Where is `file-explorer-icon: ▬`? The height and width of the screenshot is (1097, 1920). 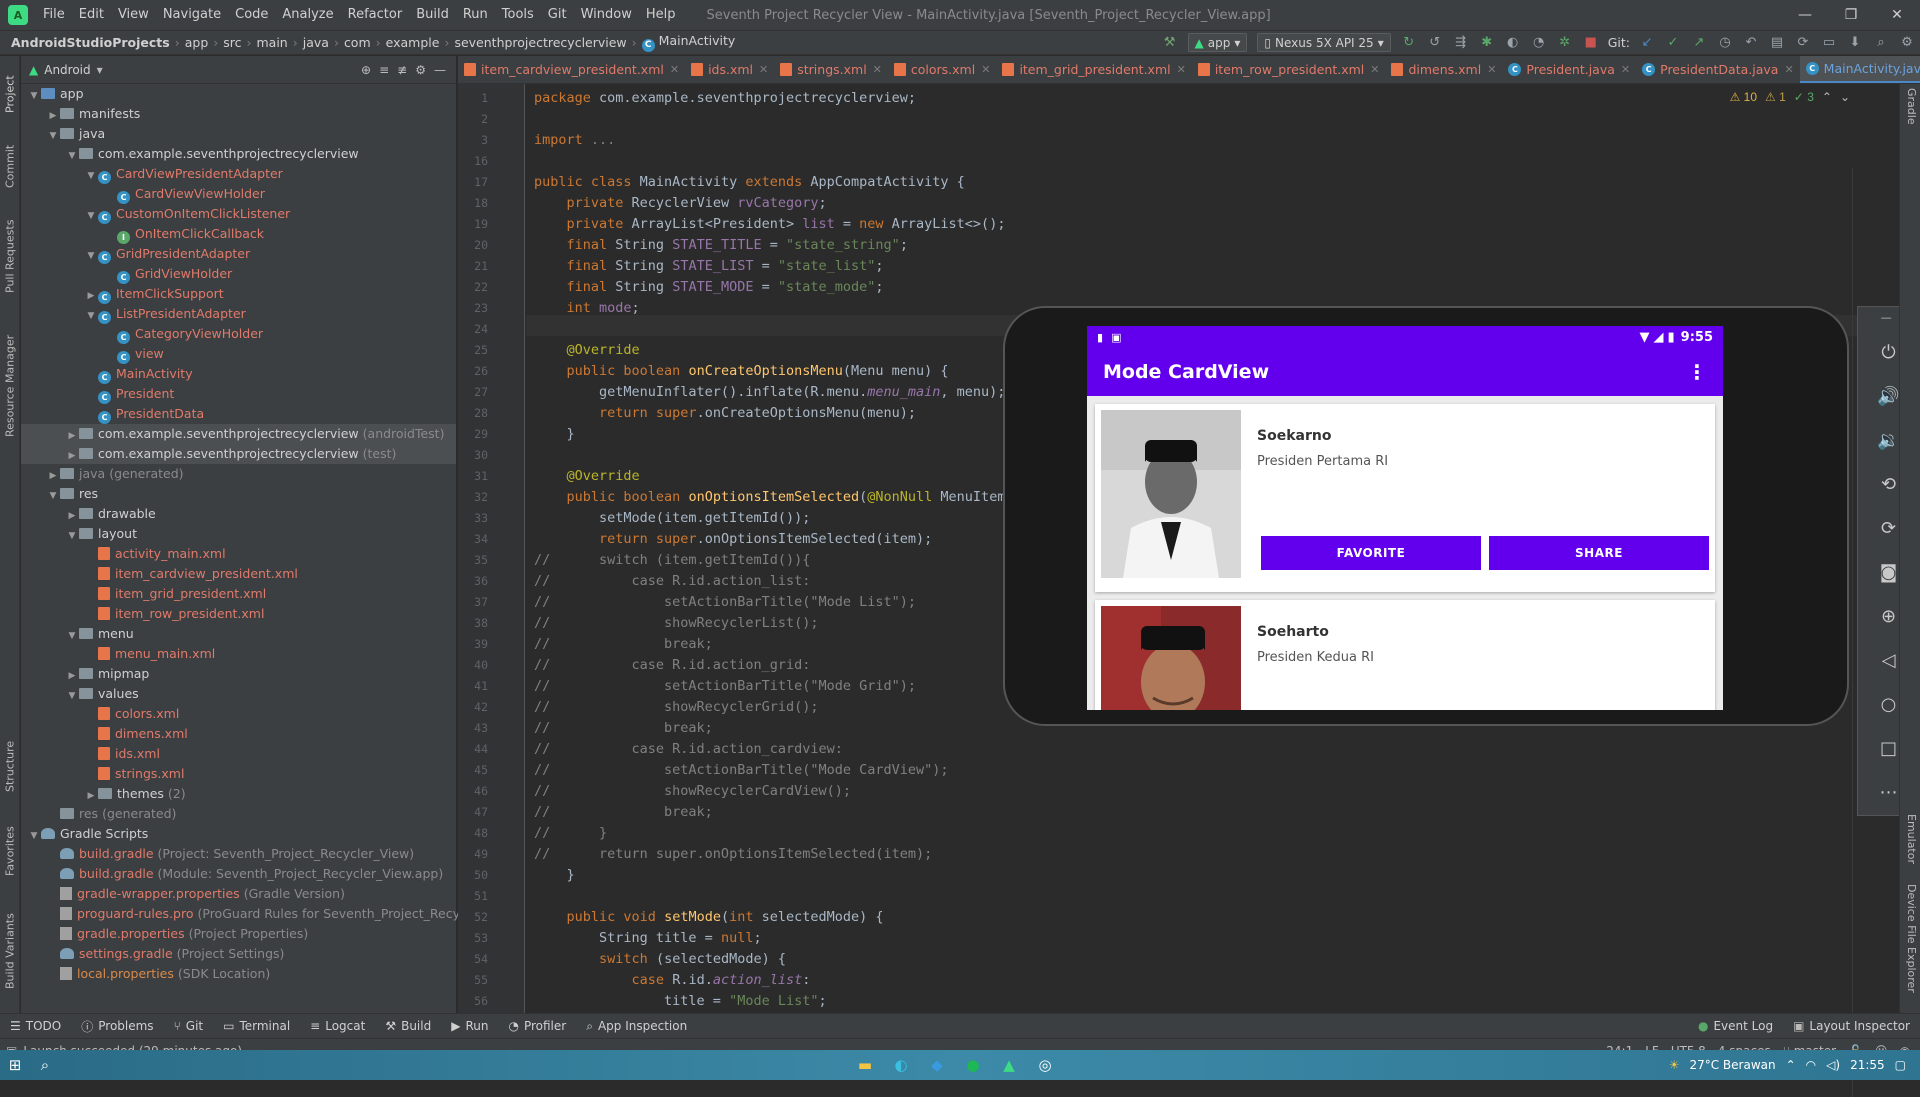 file-explorer-icon: ▬ is located at coordinates (865, 1065).